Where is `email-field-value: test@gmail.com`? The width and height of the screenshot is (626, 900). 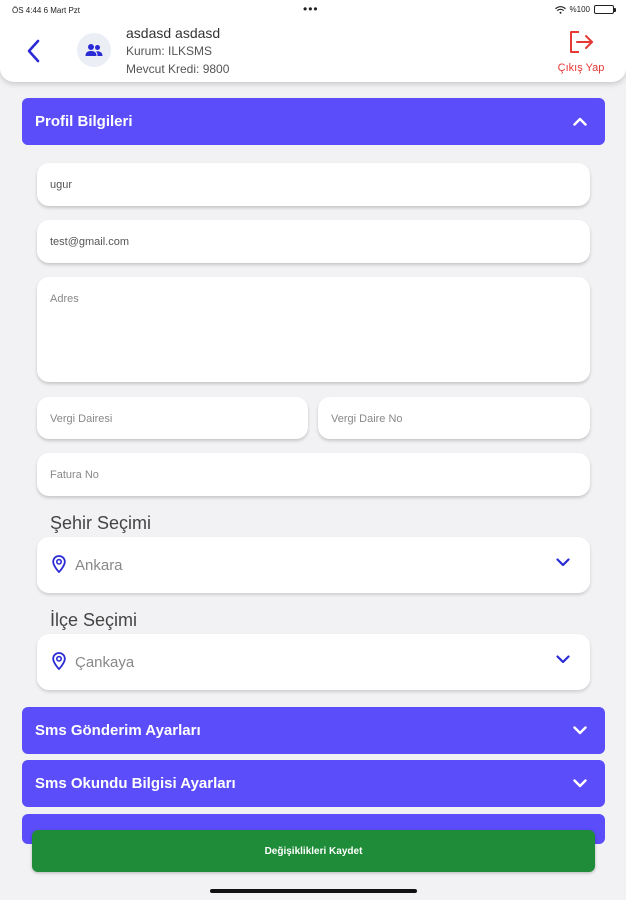
email-field-value: test@gmail.com is located at coordinates (90, 242).